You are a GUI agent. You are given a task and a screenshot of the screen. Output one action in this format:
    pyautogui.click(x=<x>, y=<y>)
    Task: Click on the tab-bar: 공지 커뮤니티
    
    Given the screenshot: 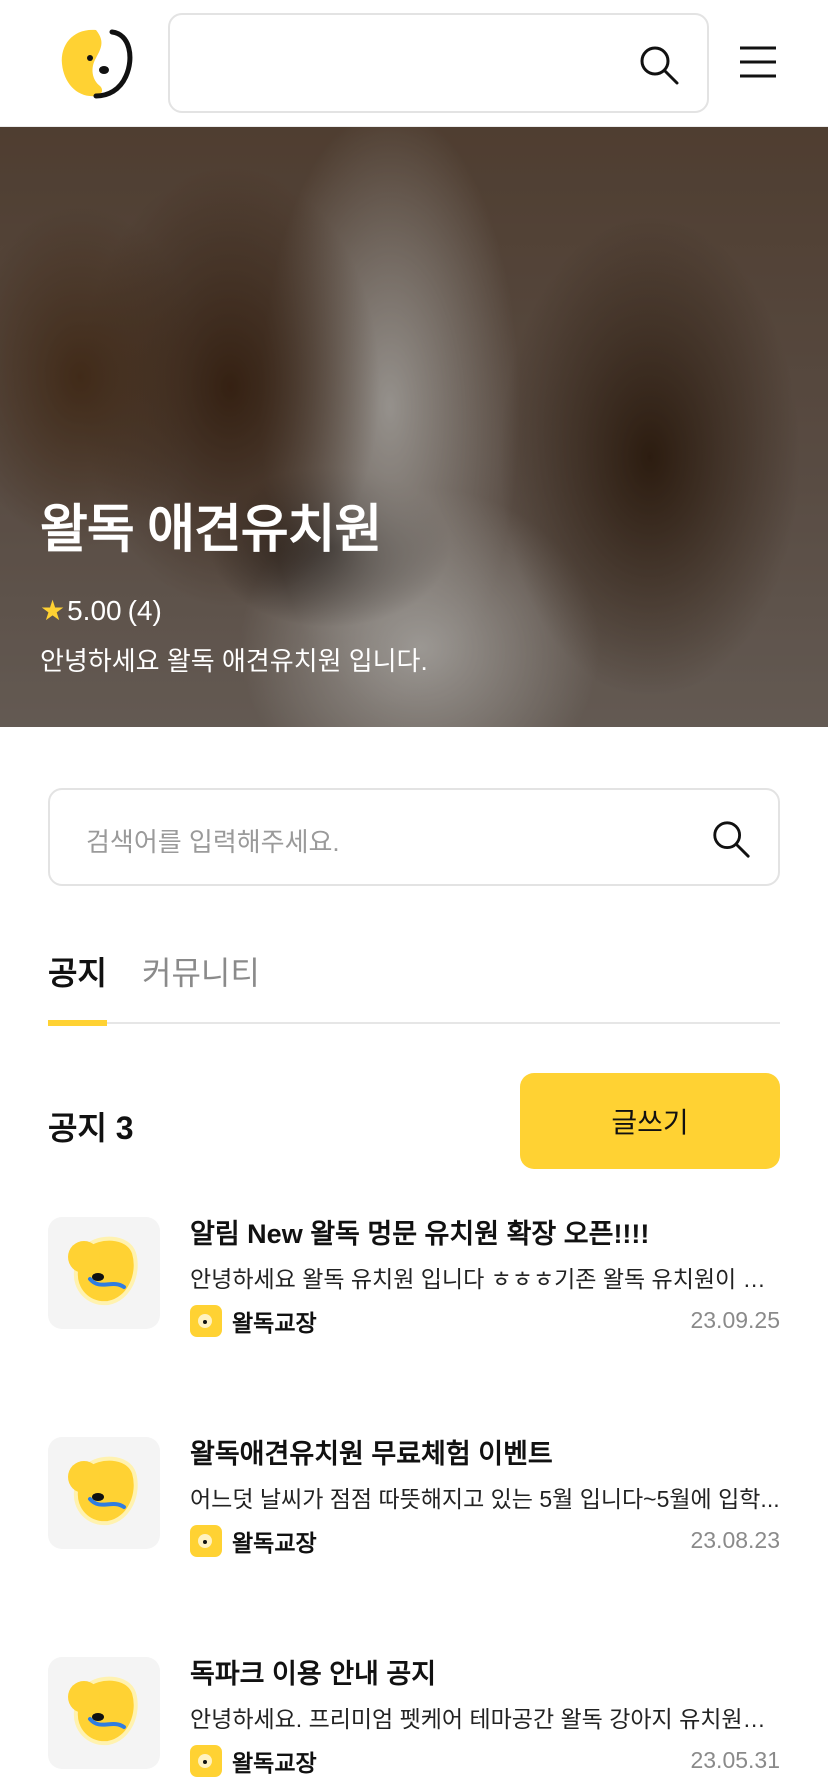 What is the action you would take?
    pyautogui.click(x=414, y=987)
    